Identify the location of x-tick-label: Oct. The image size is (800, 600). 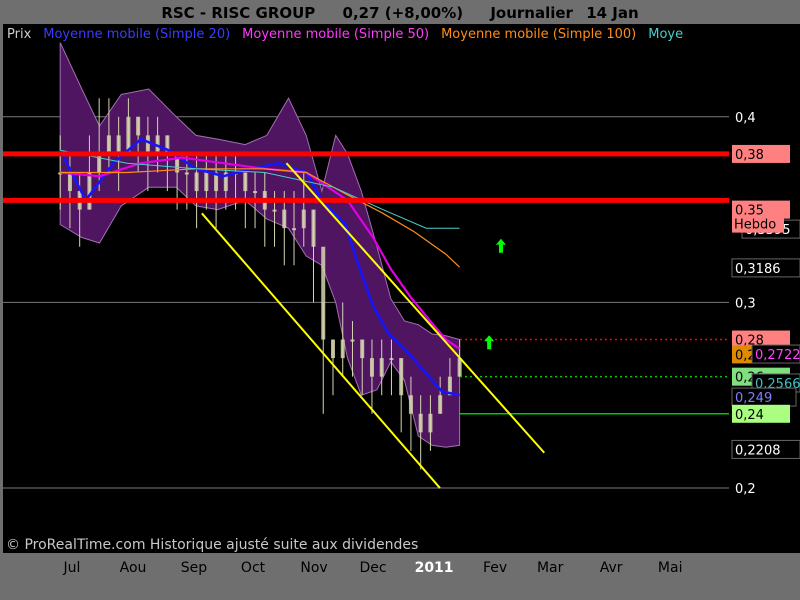
(253, 568).